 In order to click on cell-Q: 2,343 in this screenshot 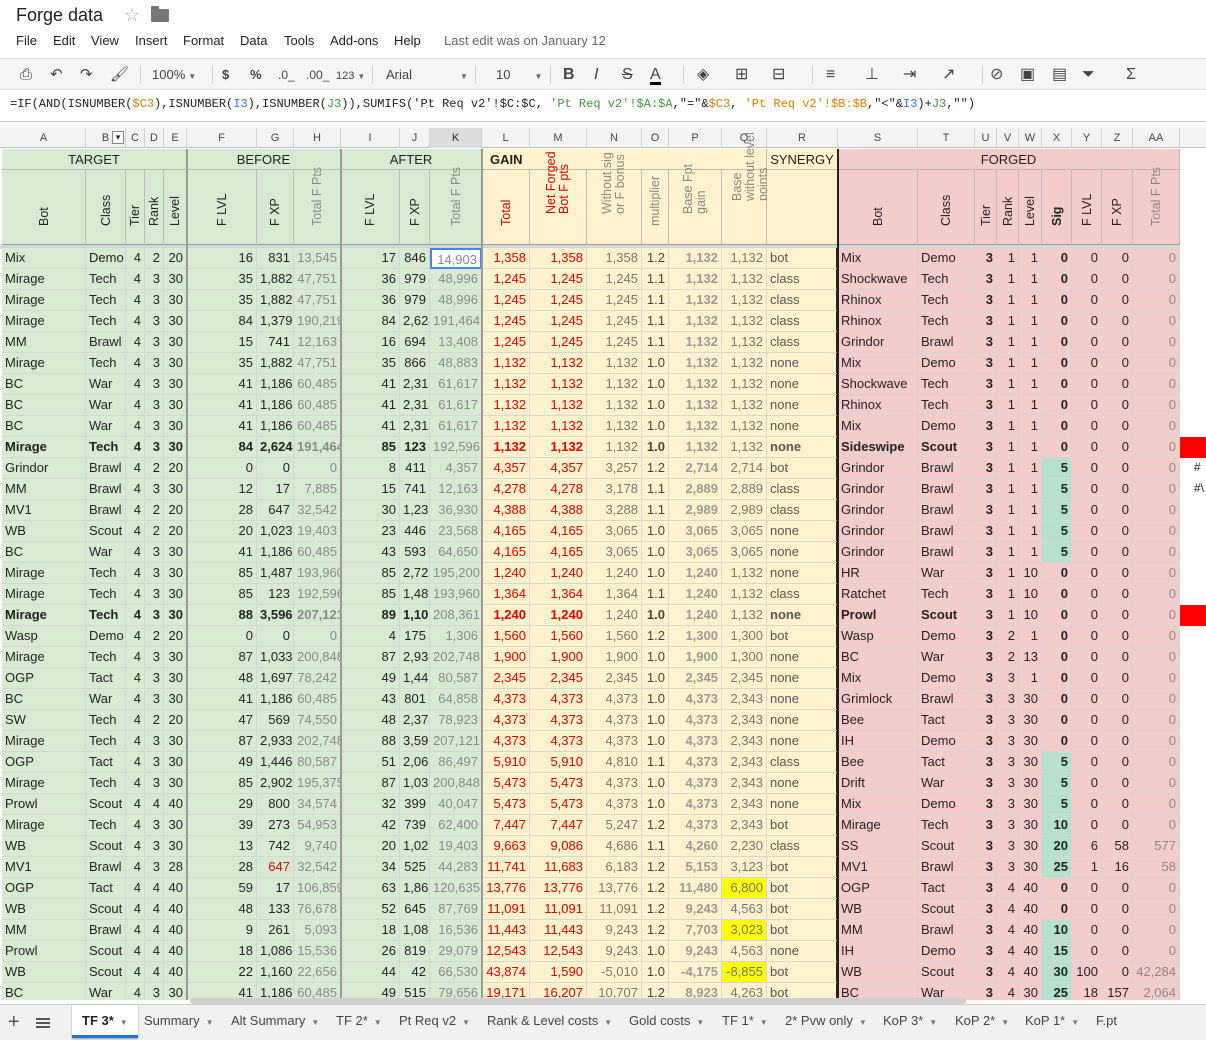, I will do `click(744, 825)`.